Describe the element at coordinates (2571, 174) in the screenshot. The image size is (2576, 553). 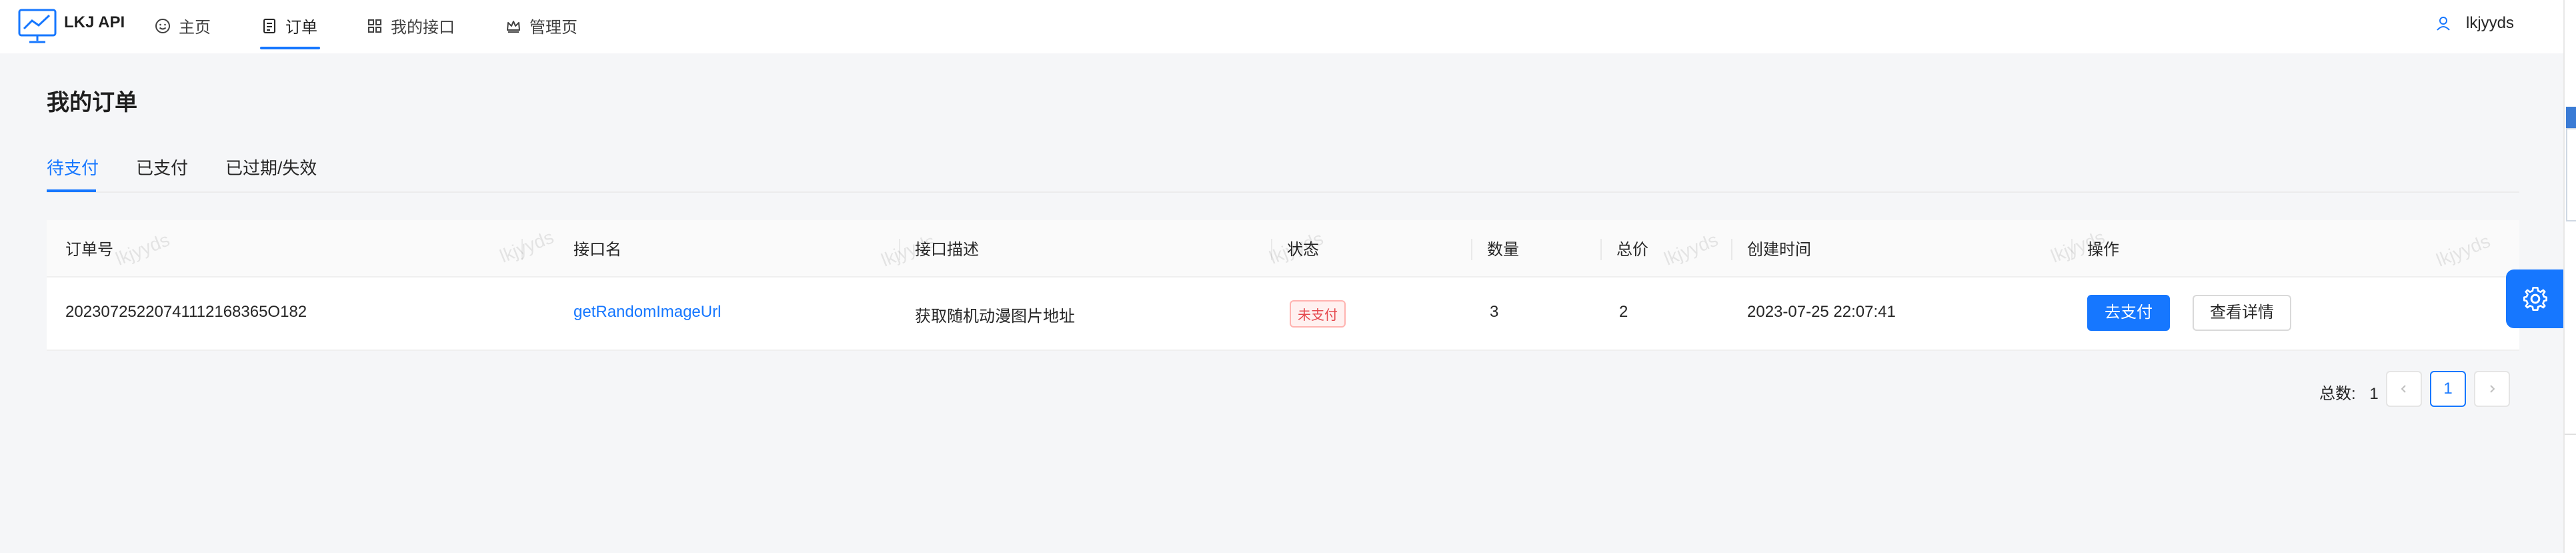
I see `devtools-box` at that location.